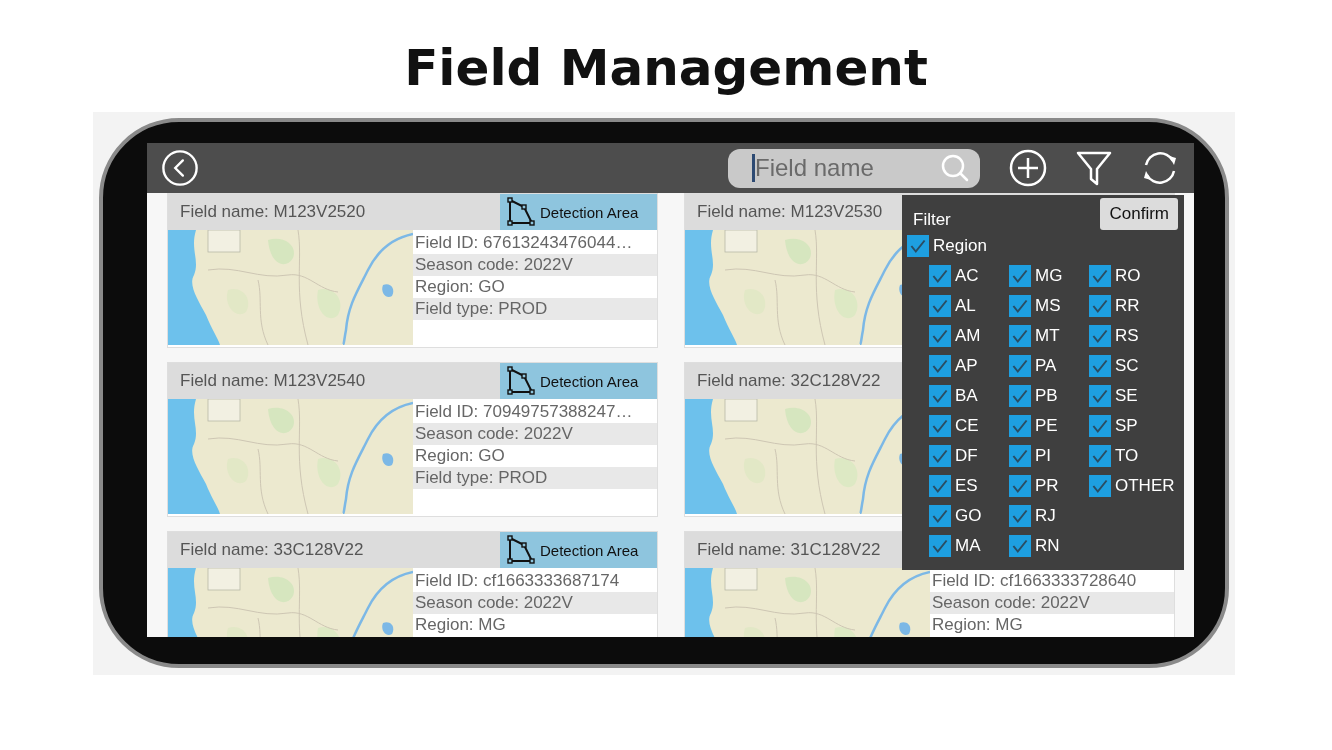 The height and width of the screenshot is (750, 1332). Describe the element at coordinates (412, 584) in the screenshot. I see `field-card: Field name: 33C128V22 Detection Area Field ID: cf1663333687174 Season code: 2022V Region: MG` at that location.